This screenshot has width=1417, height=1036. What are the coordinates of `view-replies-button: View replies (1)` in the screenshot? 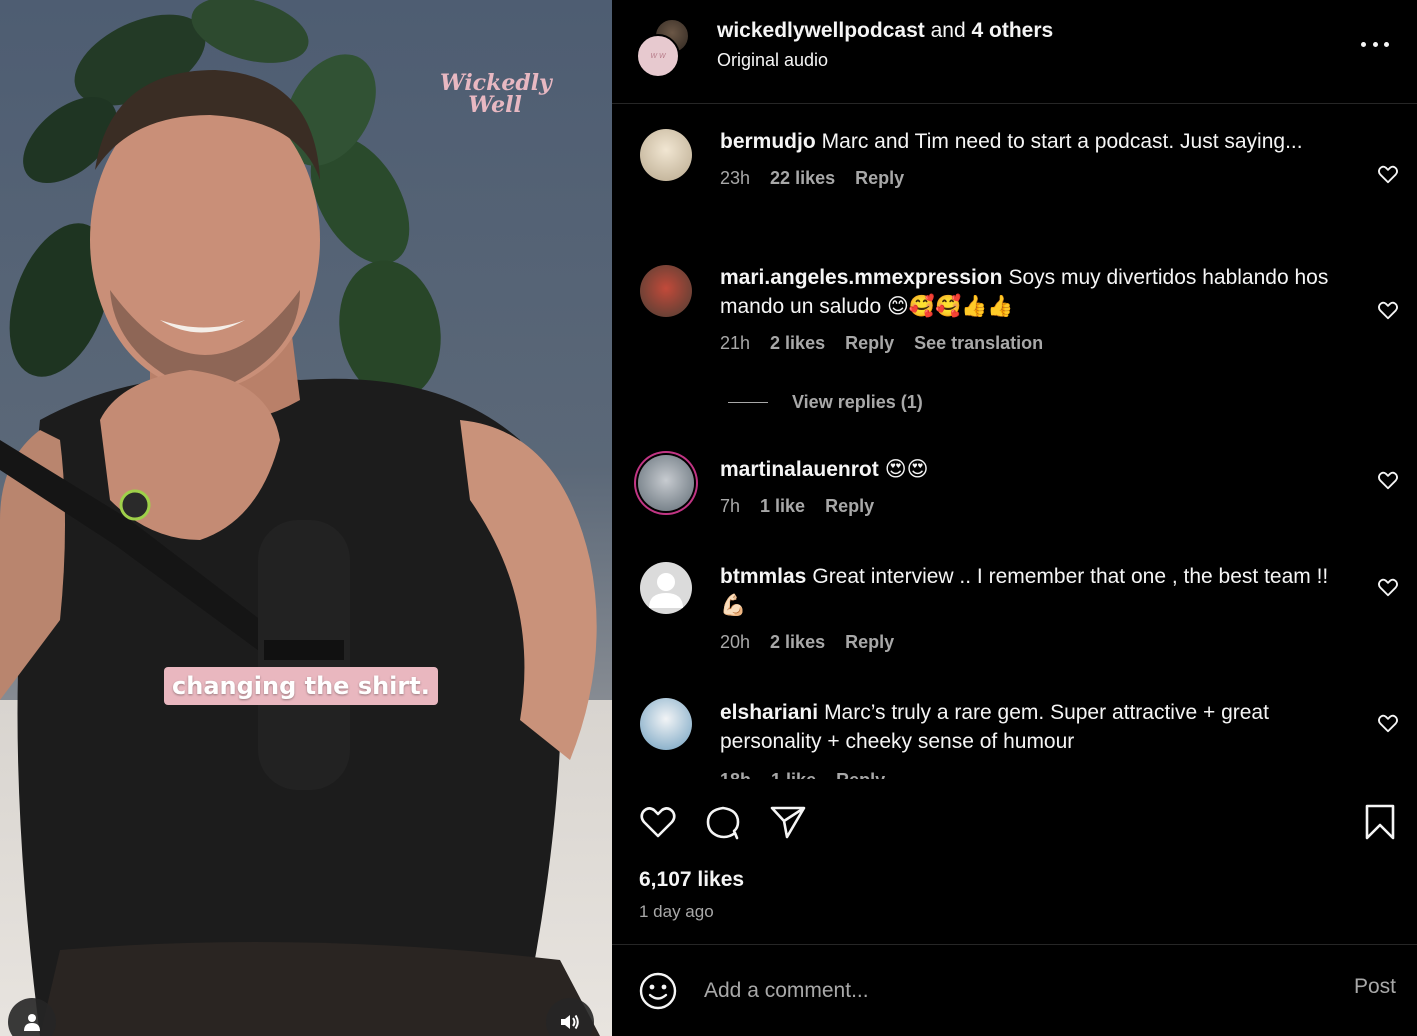 It's located at (825, 402).